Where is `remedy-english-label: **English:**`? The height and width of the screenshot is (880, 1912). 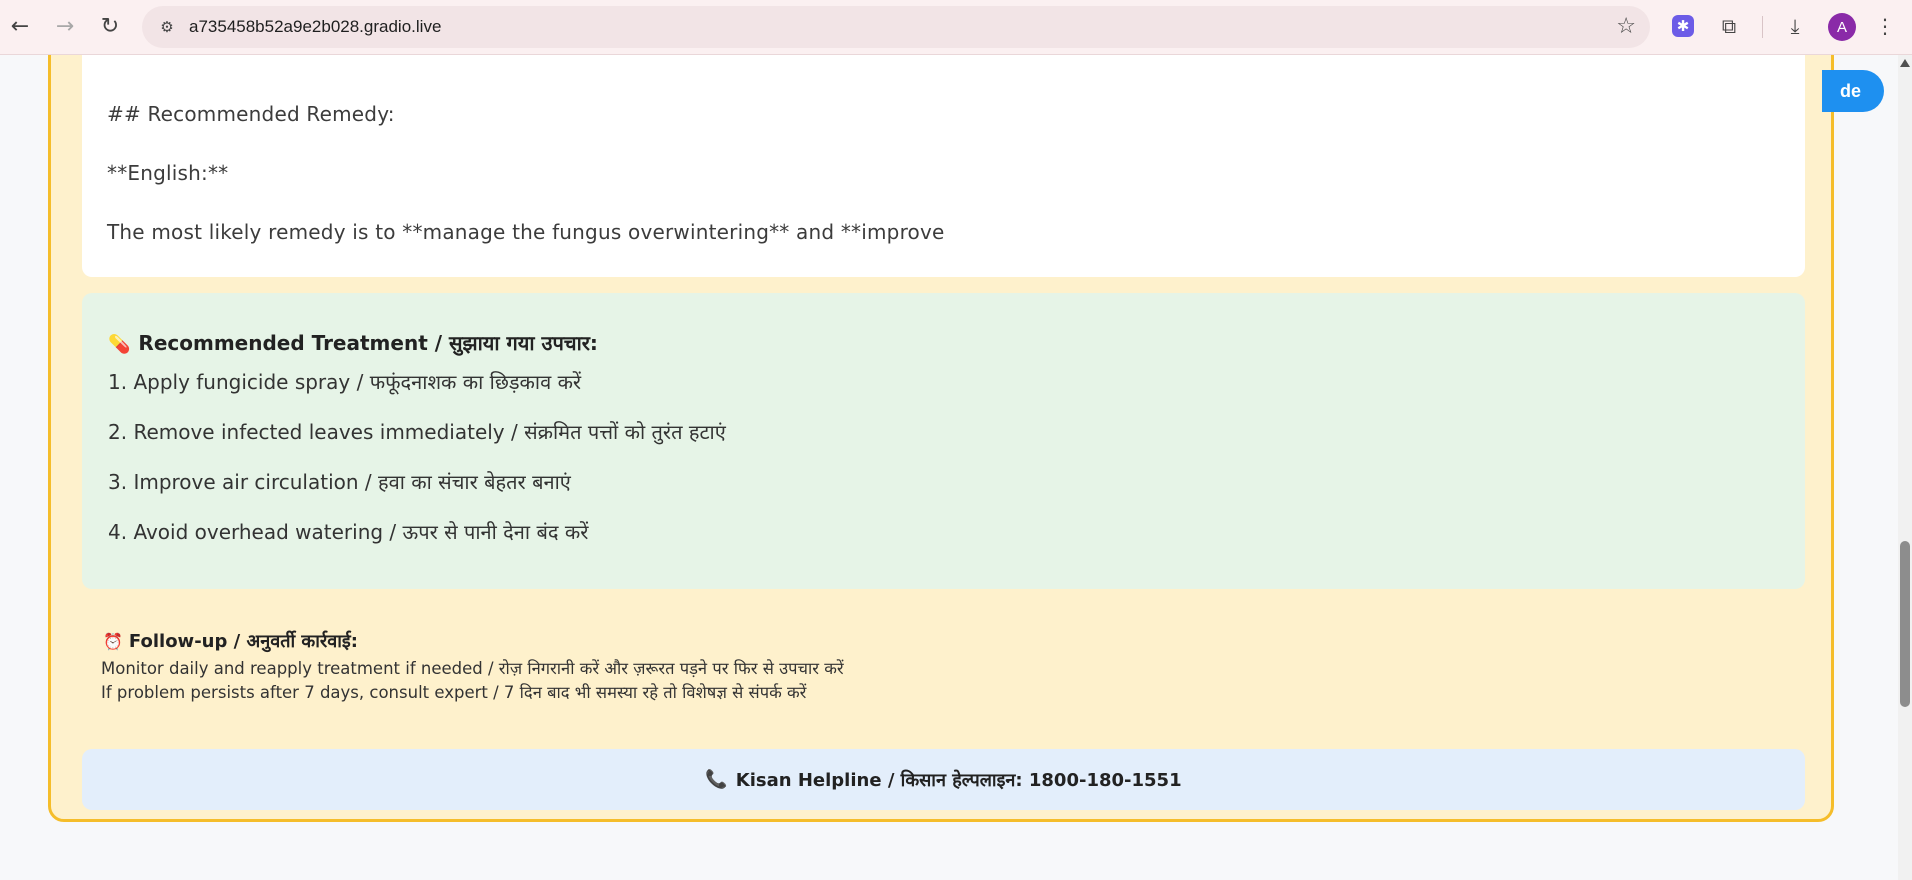 remedy-english-label: **English:** is located at coordinates (168, 173).